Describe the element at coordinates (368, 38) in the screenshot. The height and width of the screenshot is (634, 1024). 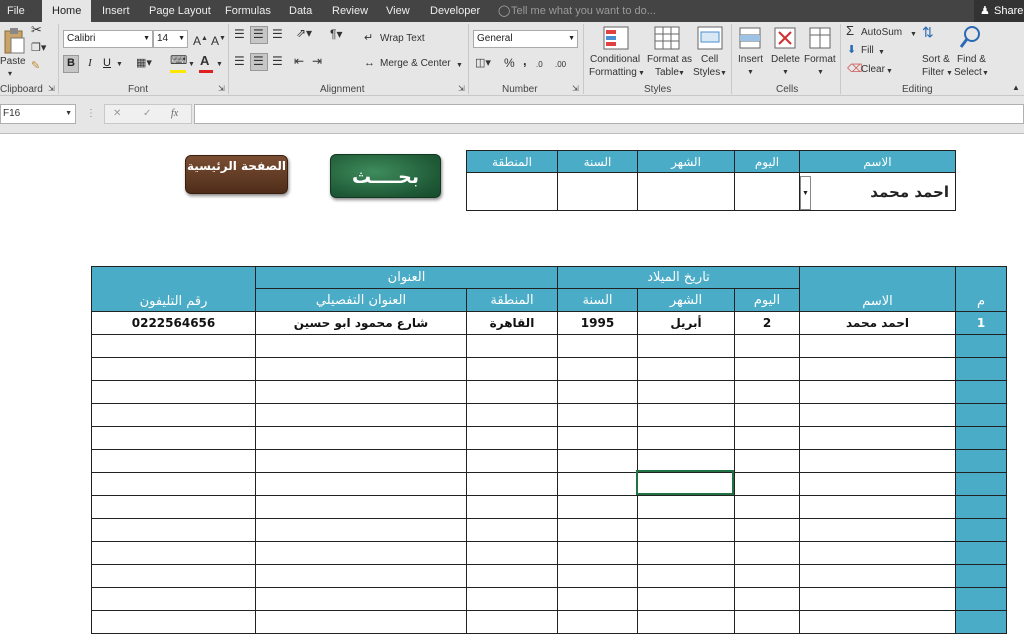
I see `wrap-text-icon: ↵` at that location.